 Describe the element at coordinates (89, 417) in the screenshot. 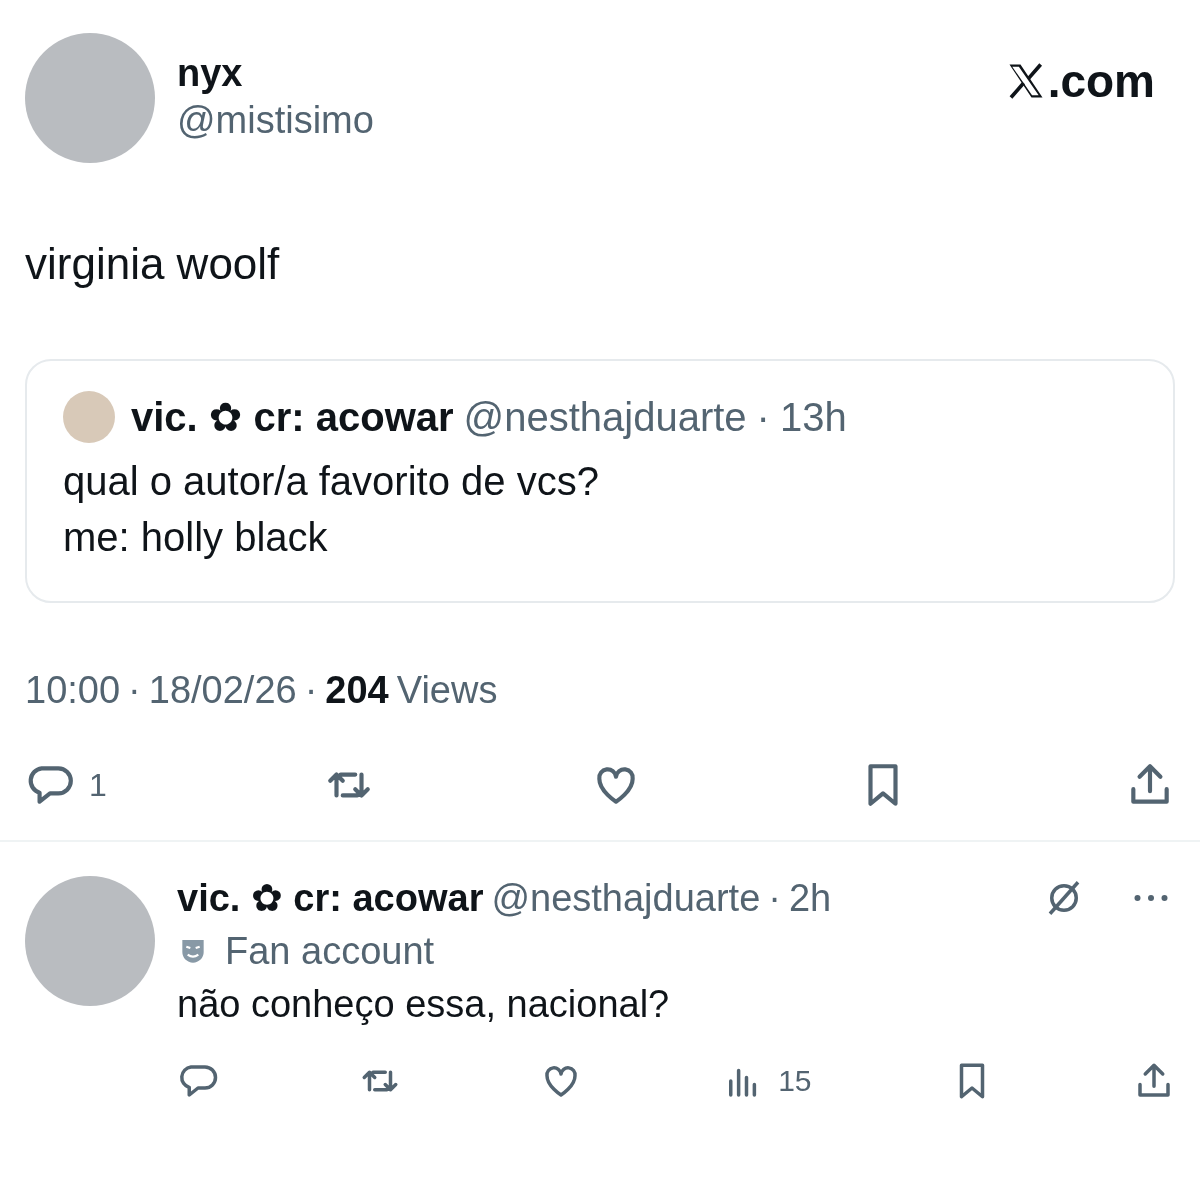

I see `avatar-photo-placeholder` at that location.